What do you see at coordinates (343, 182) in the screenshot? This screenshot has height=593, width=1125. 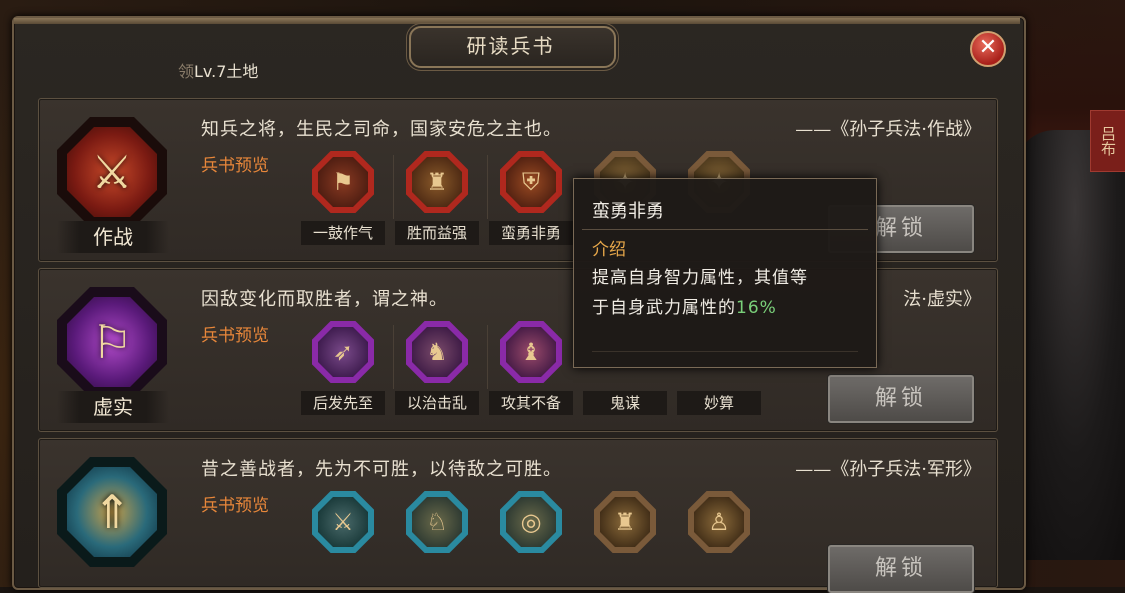 I see `war-drum-icon: ⚑` at bounding box center [343, 182].